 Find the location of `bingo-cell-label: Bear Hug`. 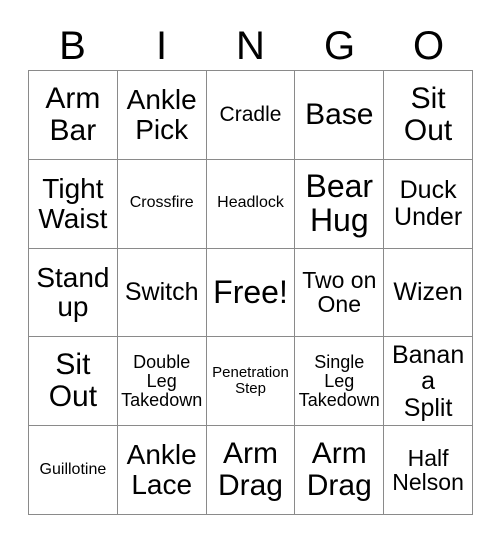

bingo-cell-label: Bear Hug is located at coordinates (339, 202).